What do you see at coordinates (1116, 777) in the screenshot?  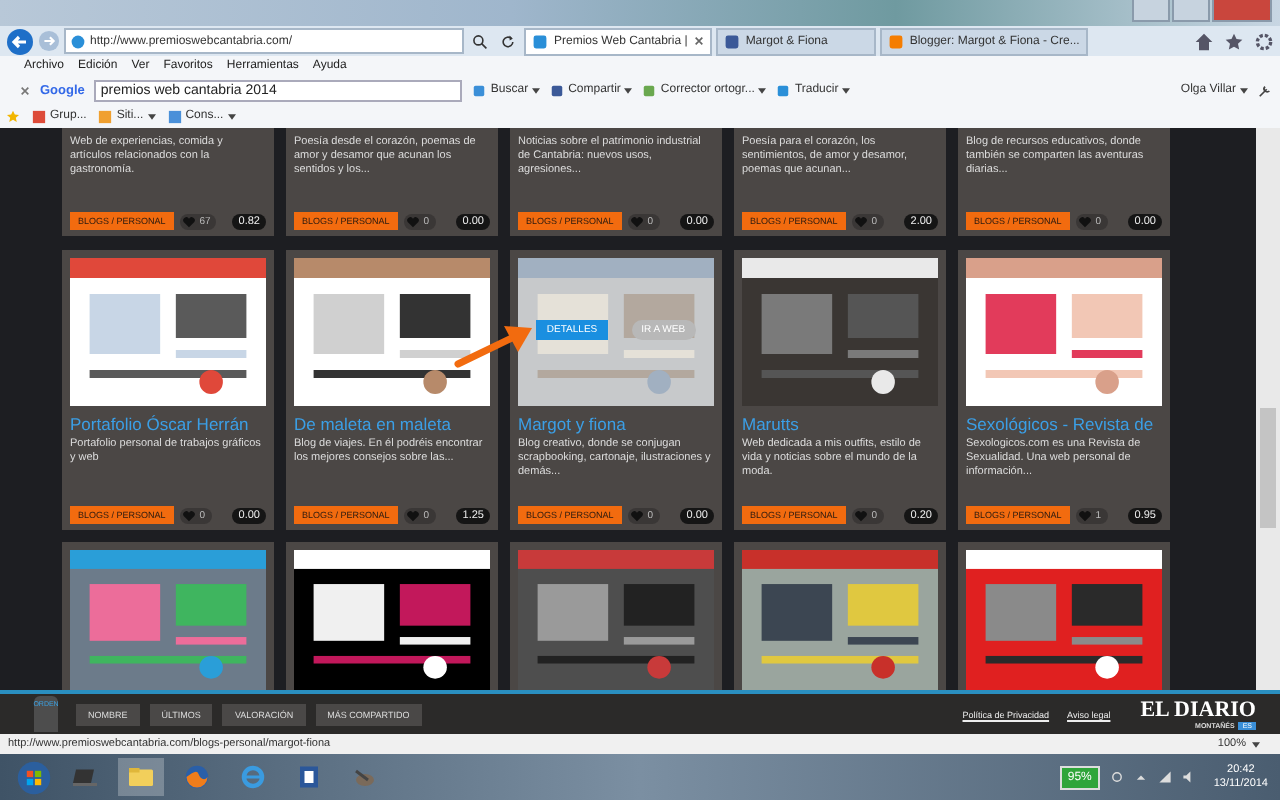 I see `sync-icon` at bounding box center [1116, 777].